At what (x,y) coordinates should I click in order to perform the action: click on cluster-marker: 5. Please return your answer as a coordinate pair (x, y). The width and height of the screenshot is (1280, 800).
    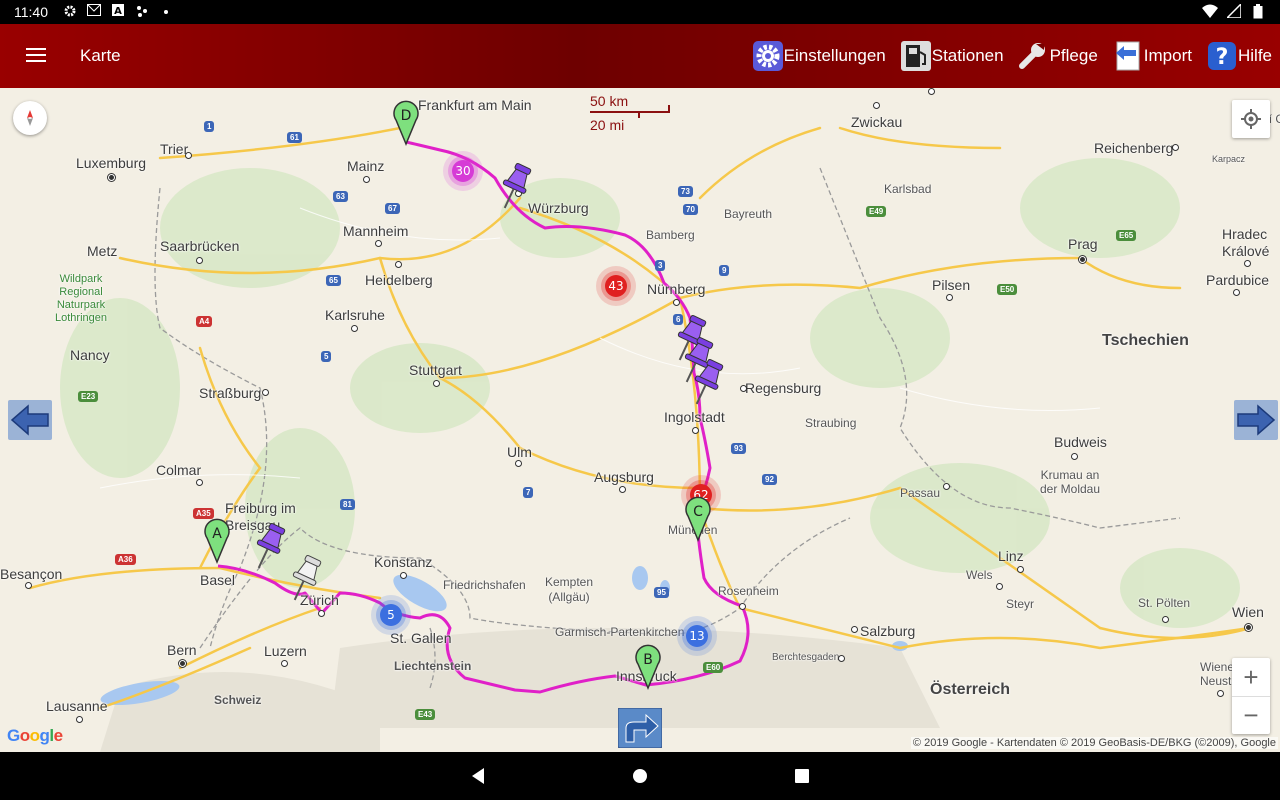
    Looking at the image, I should click on (391, 615).